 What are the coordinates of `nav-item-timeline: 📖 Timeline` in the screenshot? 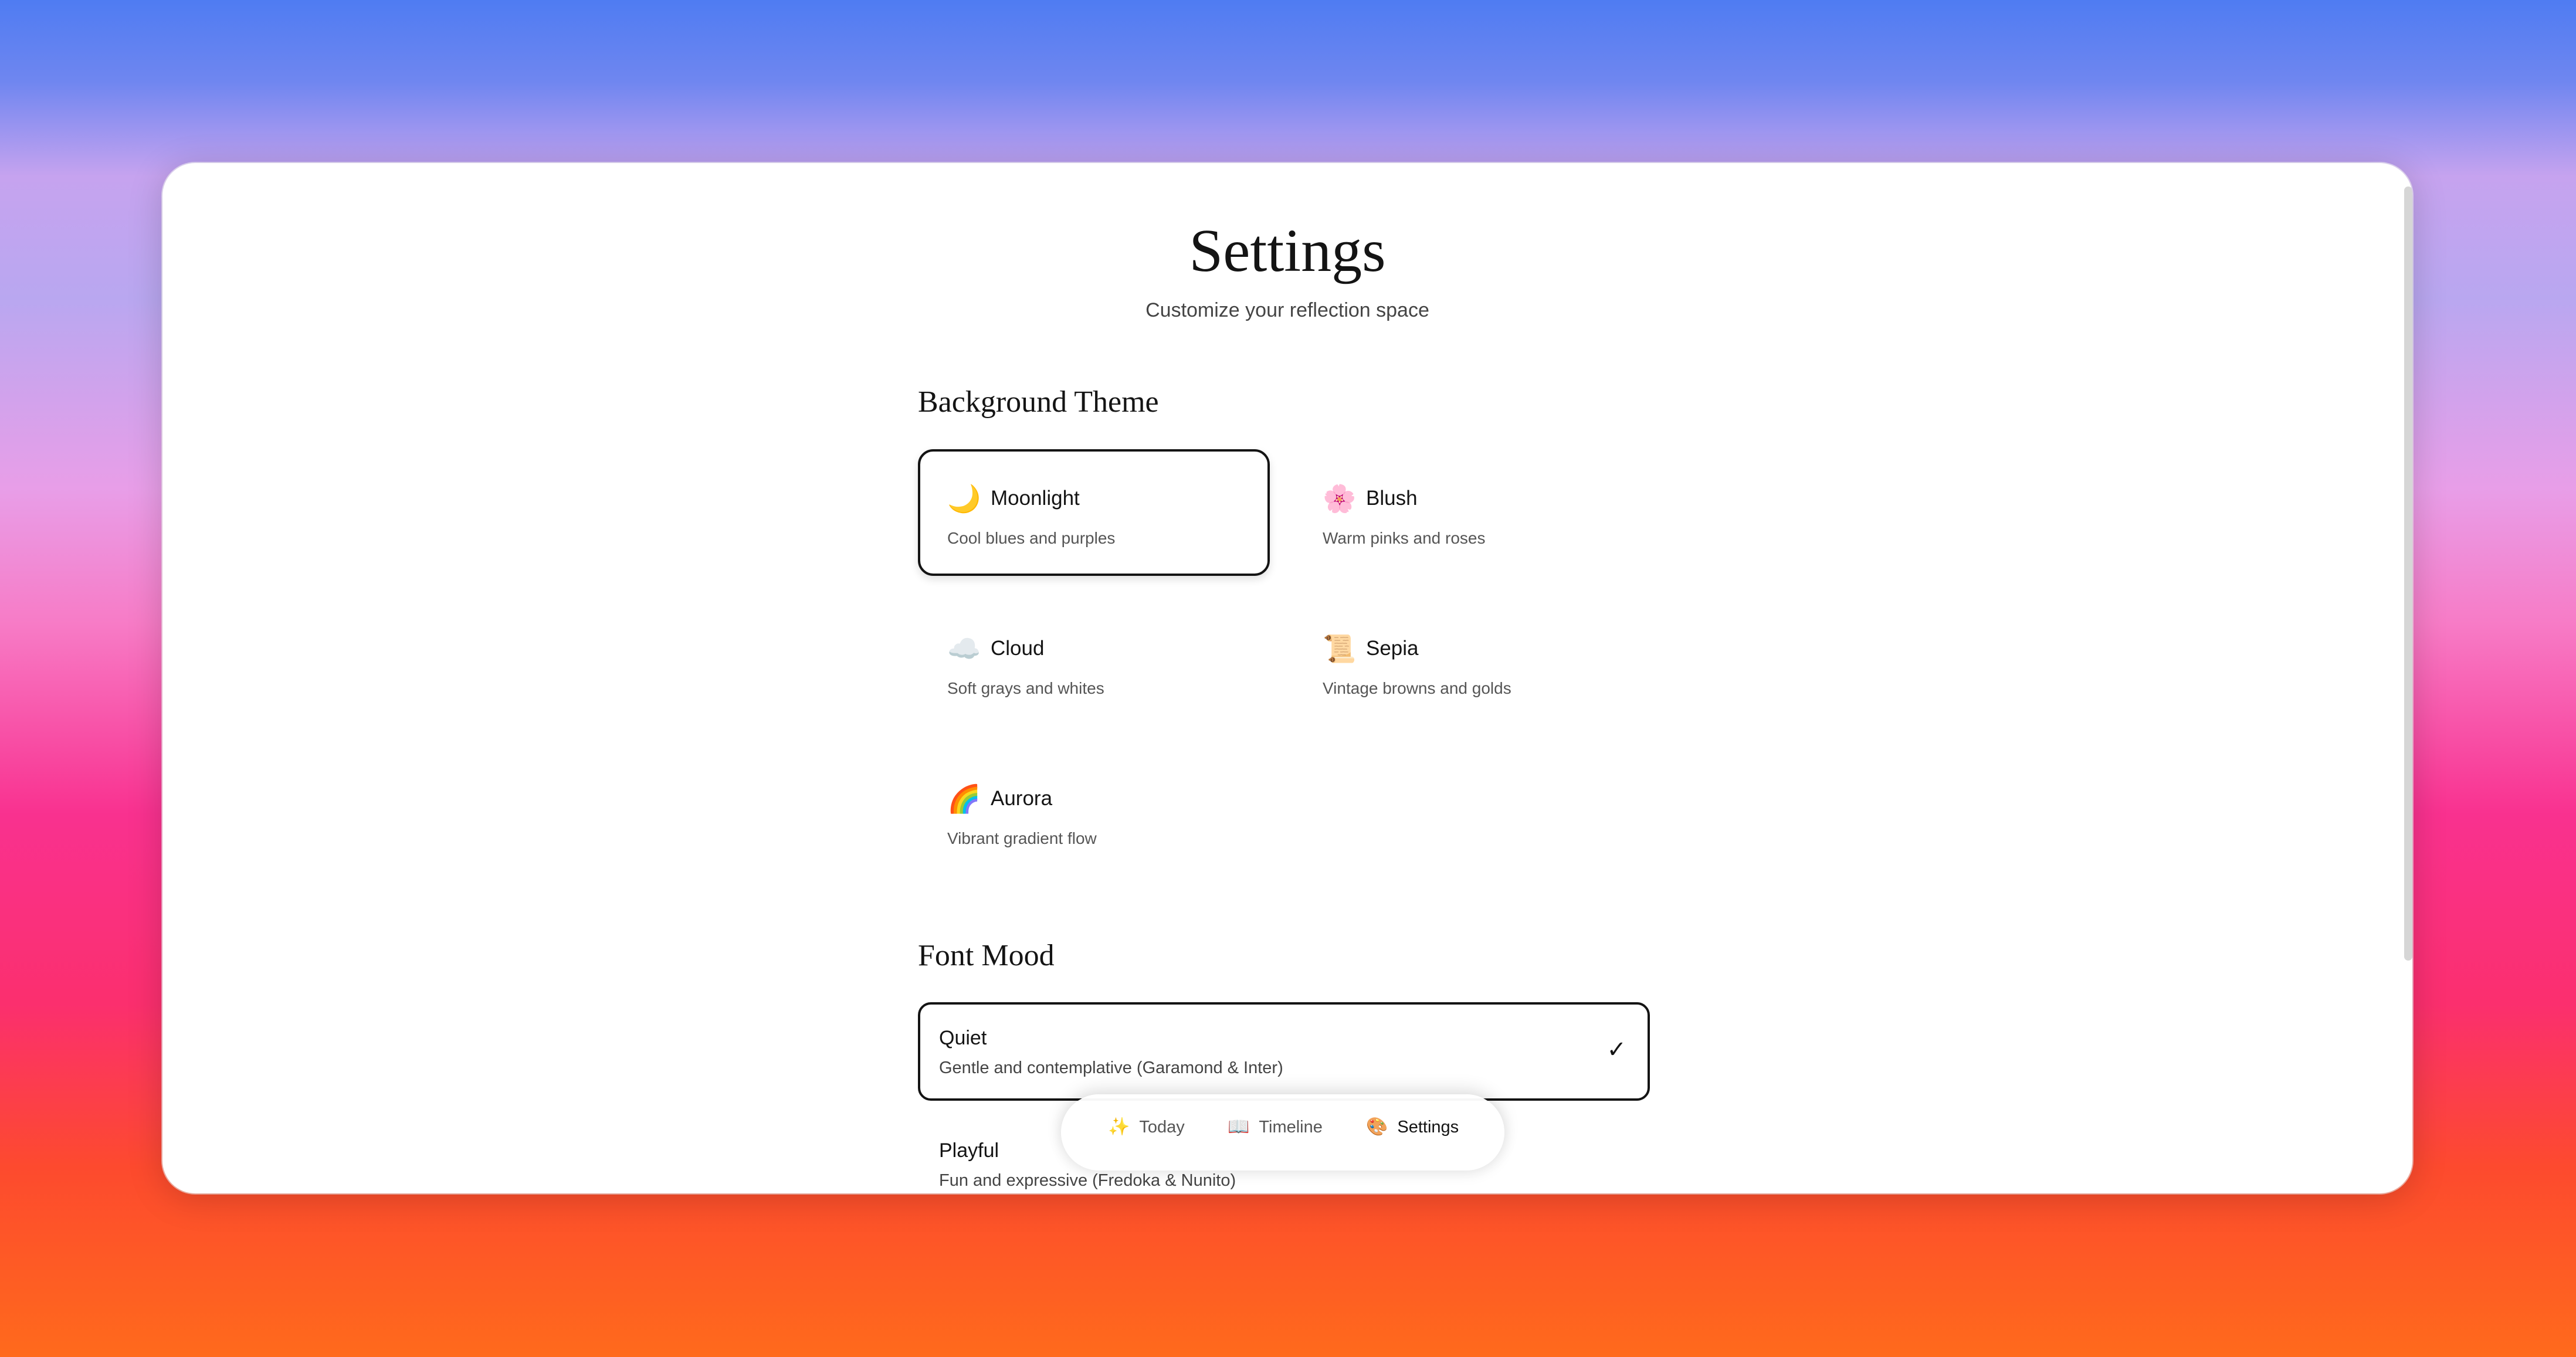 It's located at (1275, 1127).